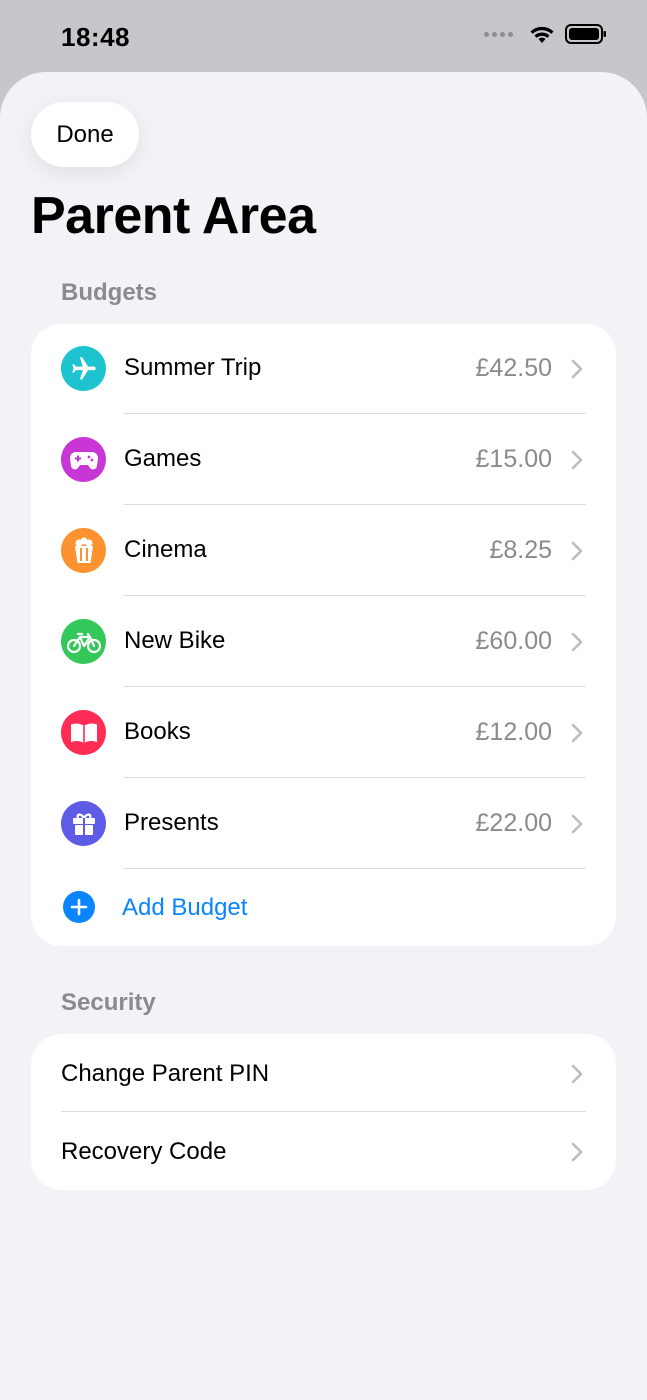 This screenshot has width=647, height=1400. Describe the element at coordinates (165, 1073) in the screenshot. I see `change-parent-pin-label: Change Parent PIN` at that location.